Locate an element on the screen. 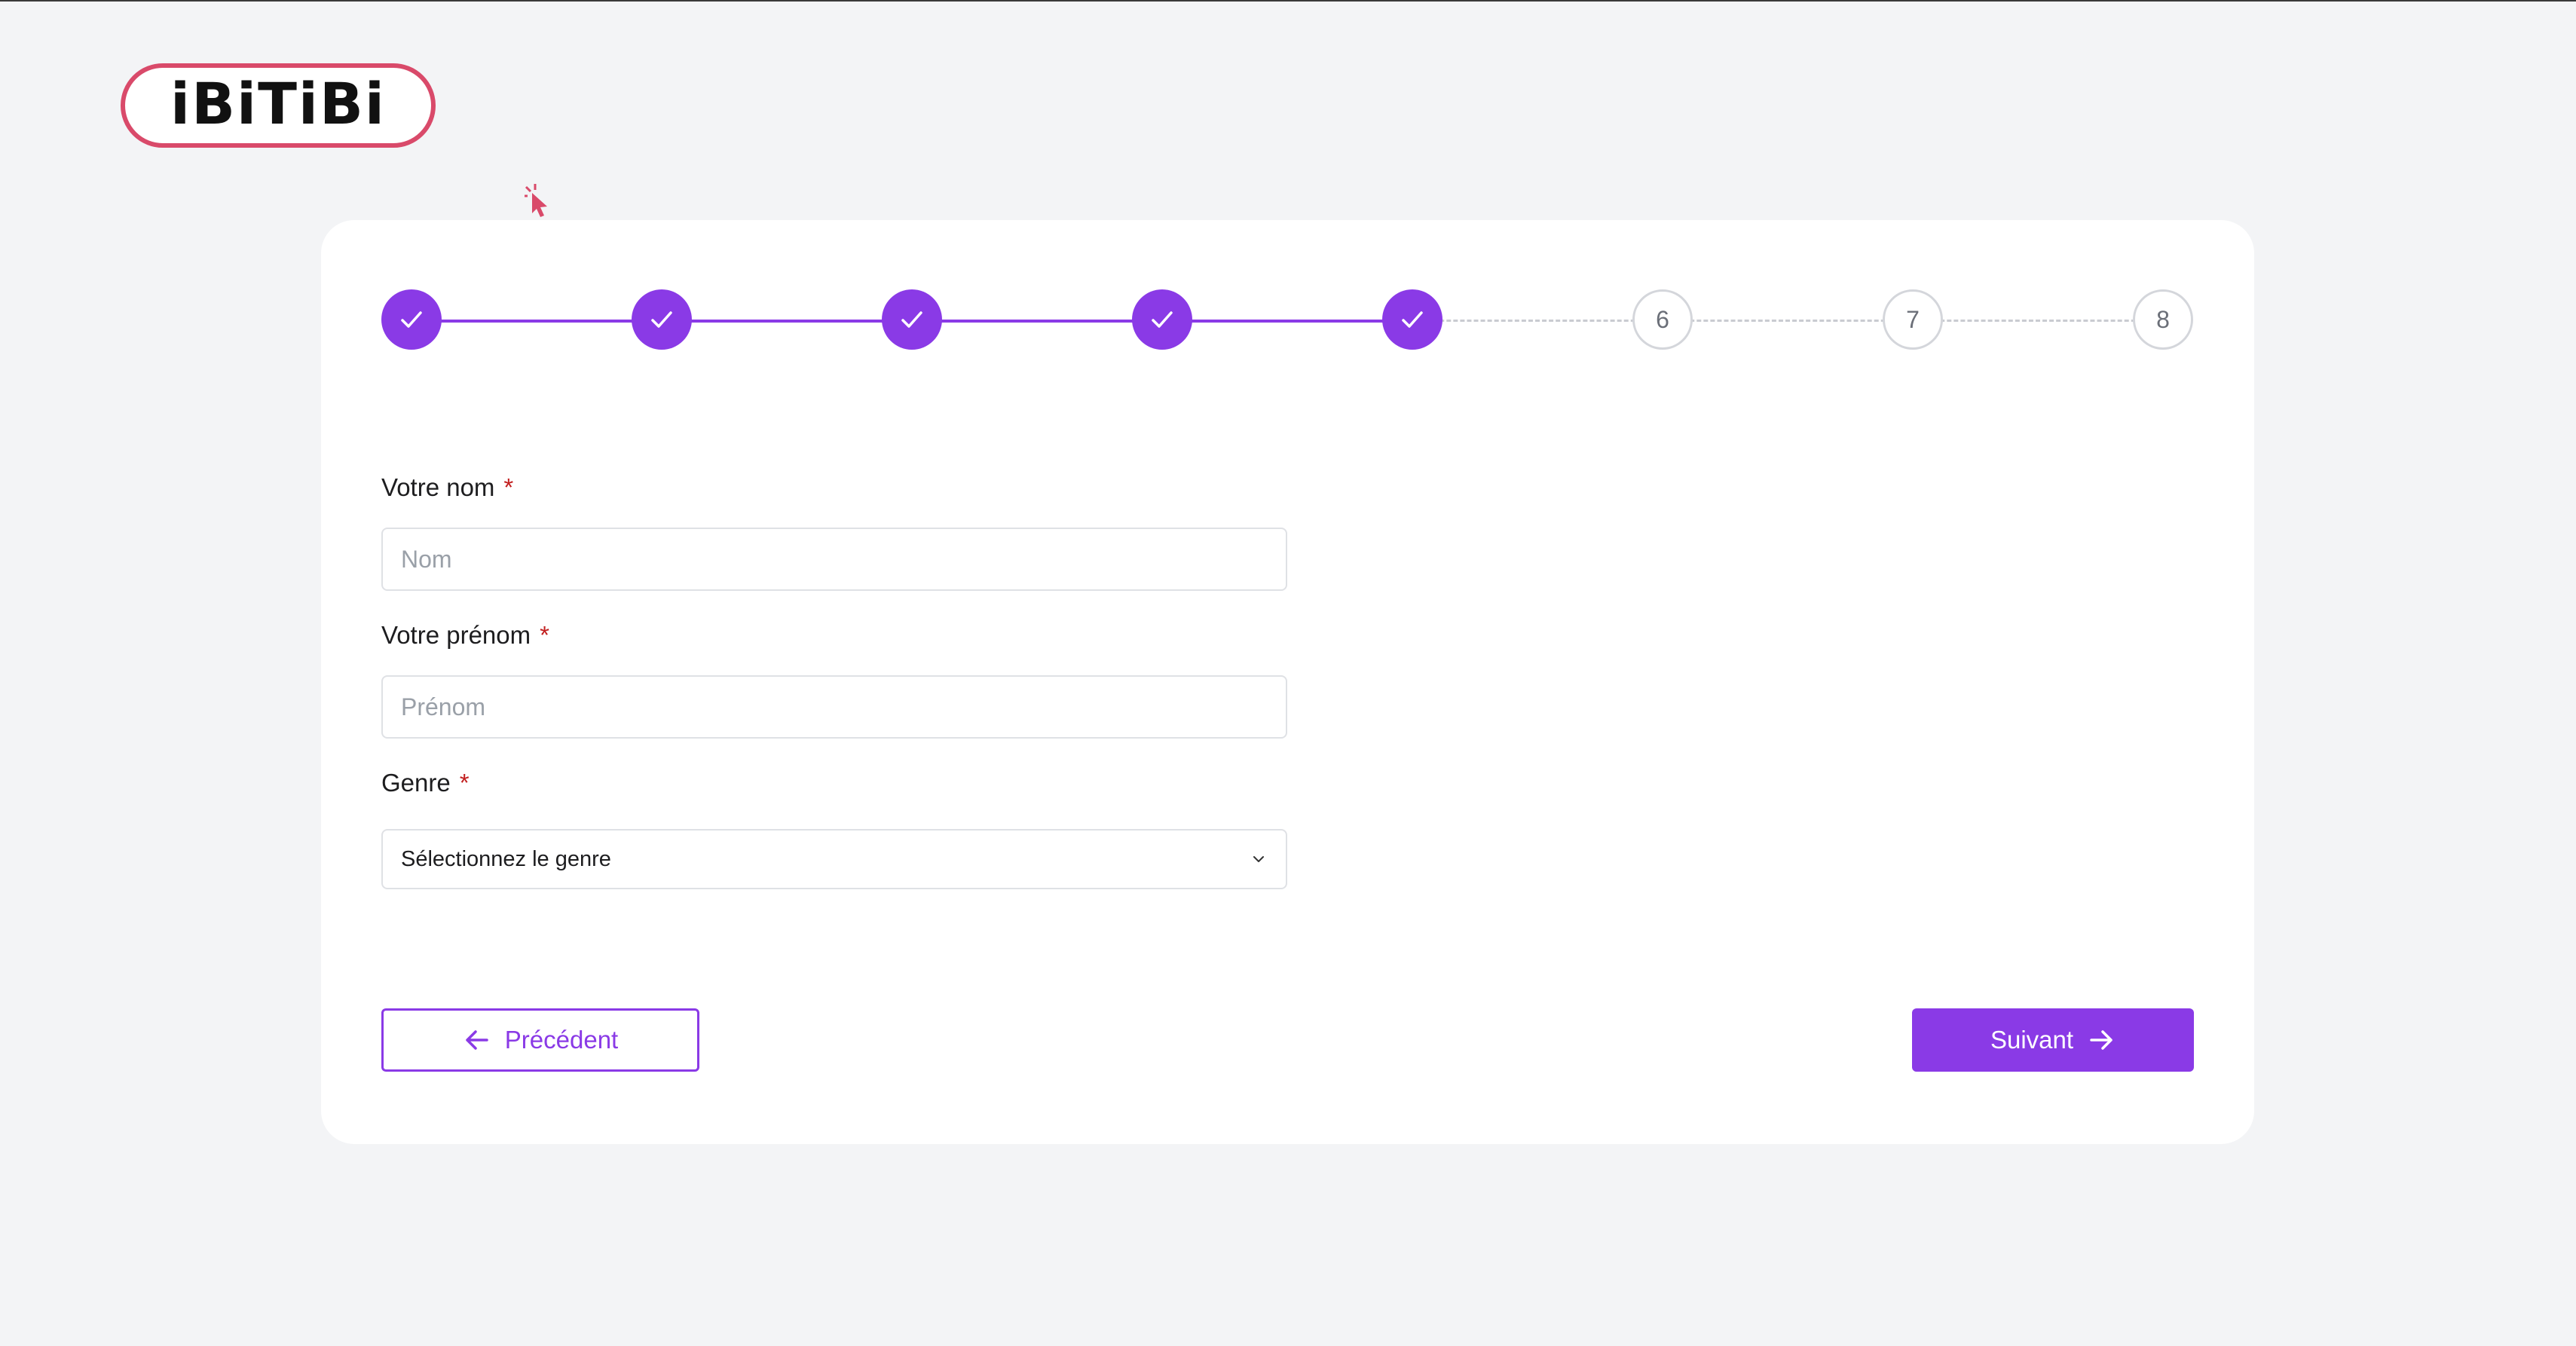 The image size is (2576, 1346). cursor-click-icon is located at coordinates (536, 200).